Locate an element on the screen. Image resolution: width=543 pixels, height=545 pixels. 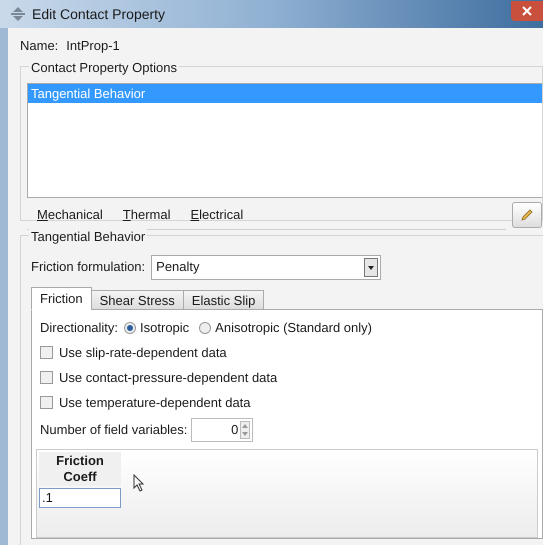
checkbox-option: Use slip-rate-dependent data is located at coordinates (287, 352).